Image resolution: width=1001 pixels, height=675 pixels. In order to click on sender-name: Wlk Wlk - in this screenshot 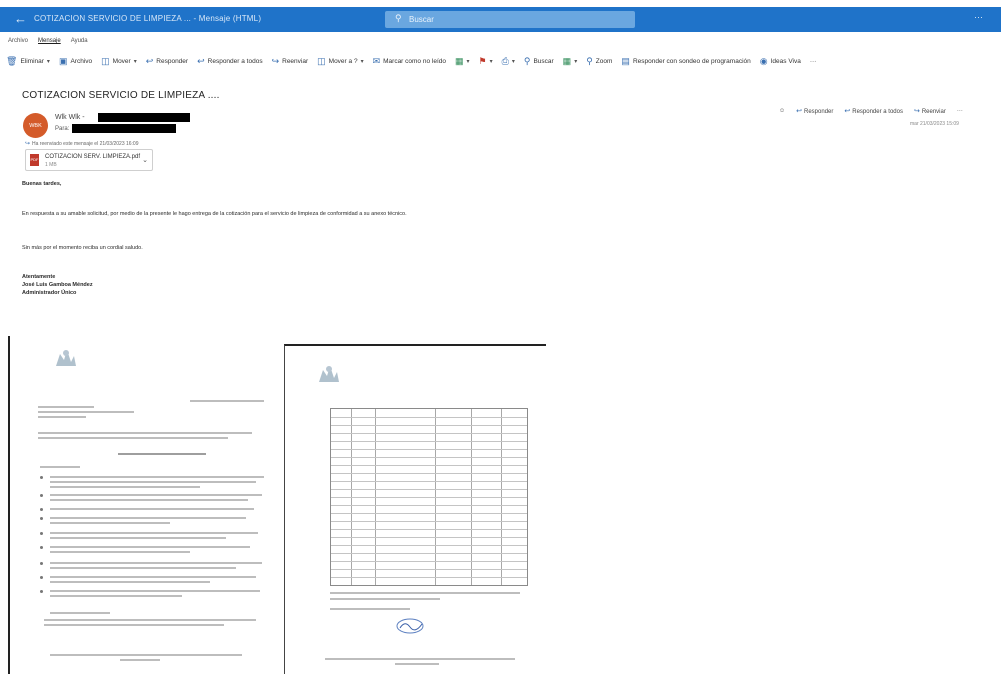, I will do `click(70, 117)`.